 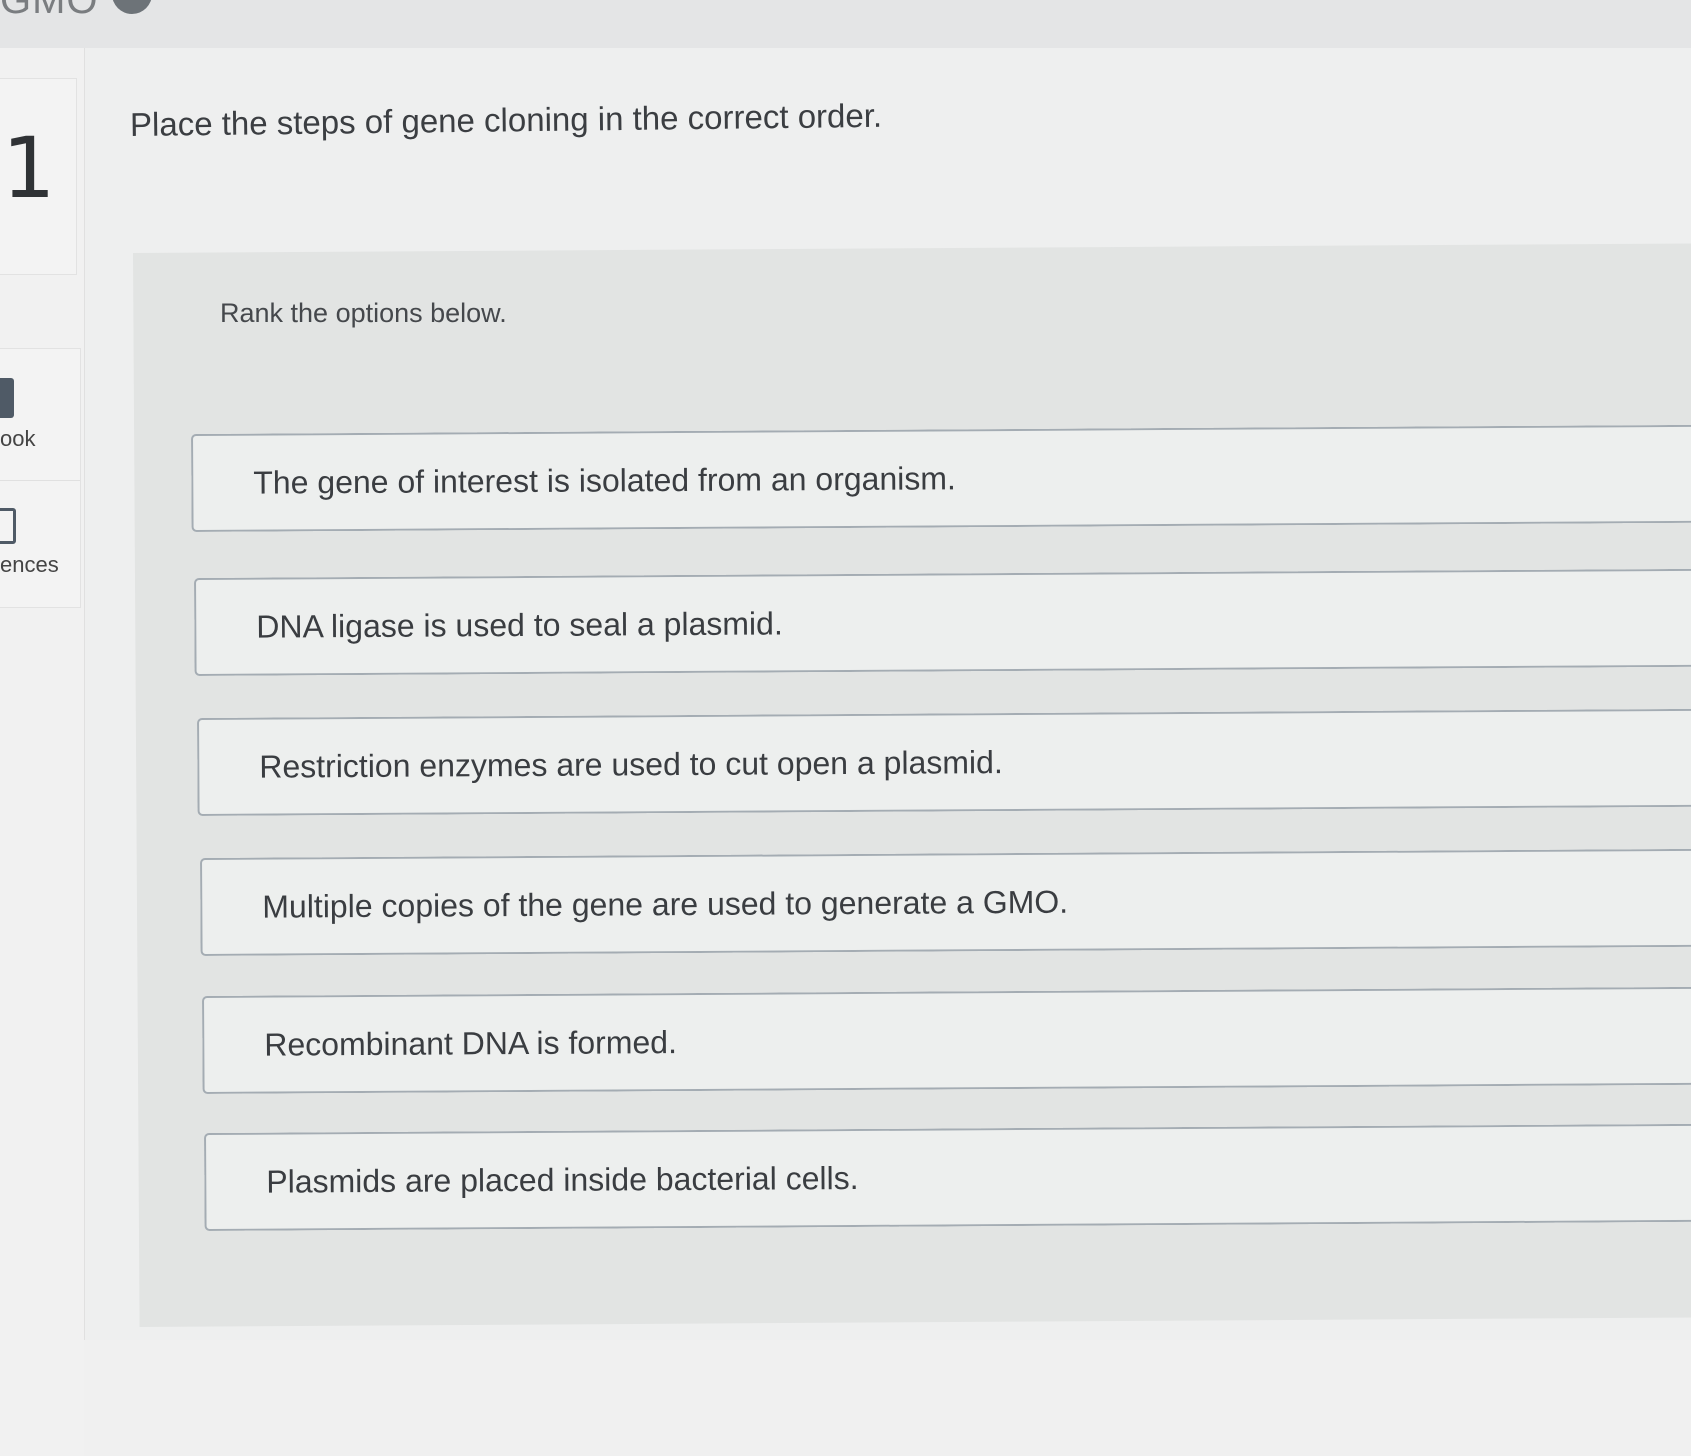 What do you see at coordinates (8, 526) in the screenshot?
I see `clipboard-icon` at bounding box center [8, 526].